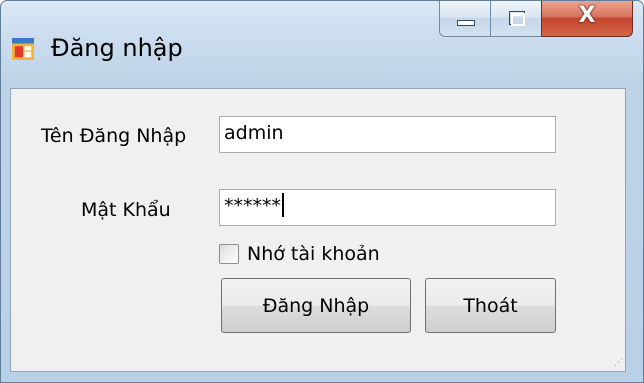 This screenshot has width=644, height=383. What do you see at coordinates (490, 305) in the screenshot?
I see `exit-button: Thoát` at bounding box center [490, 305].